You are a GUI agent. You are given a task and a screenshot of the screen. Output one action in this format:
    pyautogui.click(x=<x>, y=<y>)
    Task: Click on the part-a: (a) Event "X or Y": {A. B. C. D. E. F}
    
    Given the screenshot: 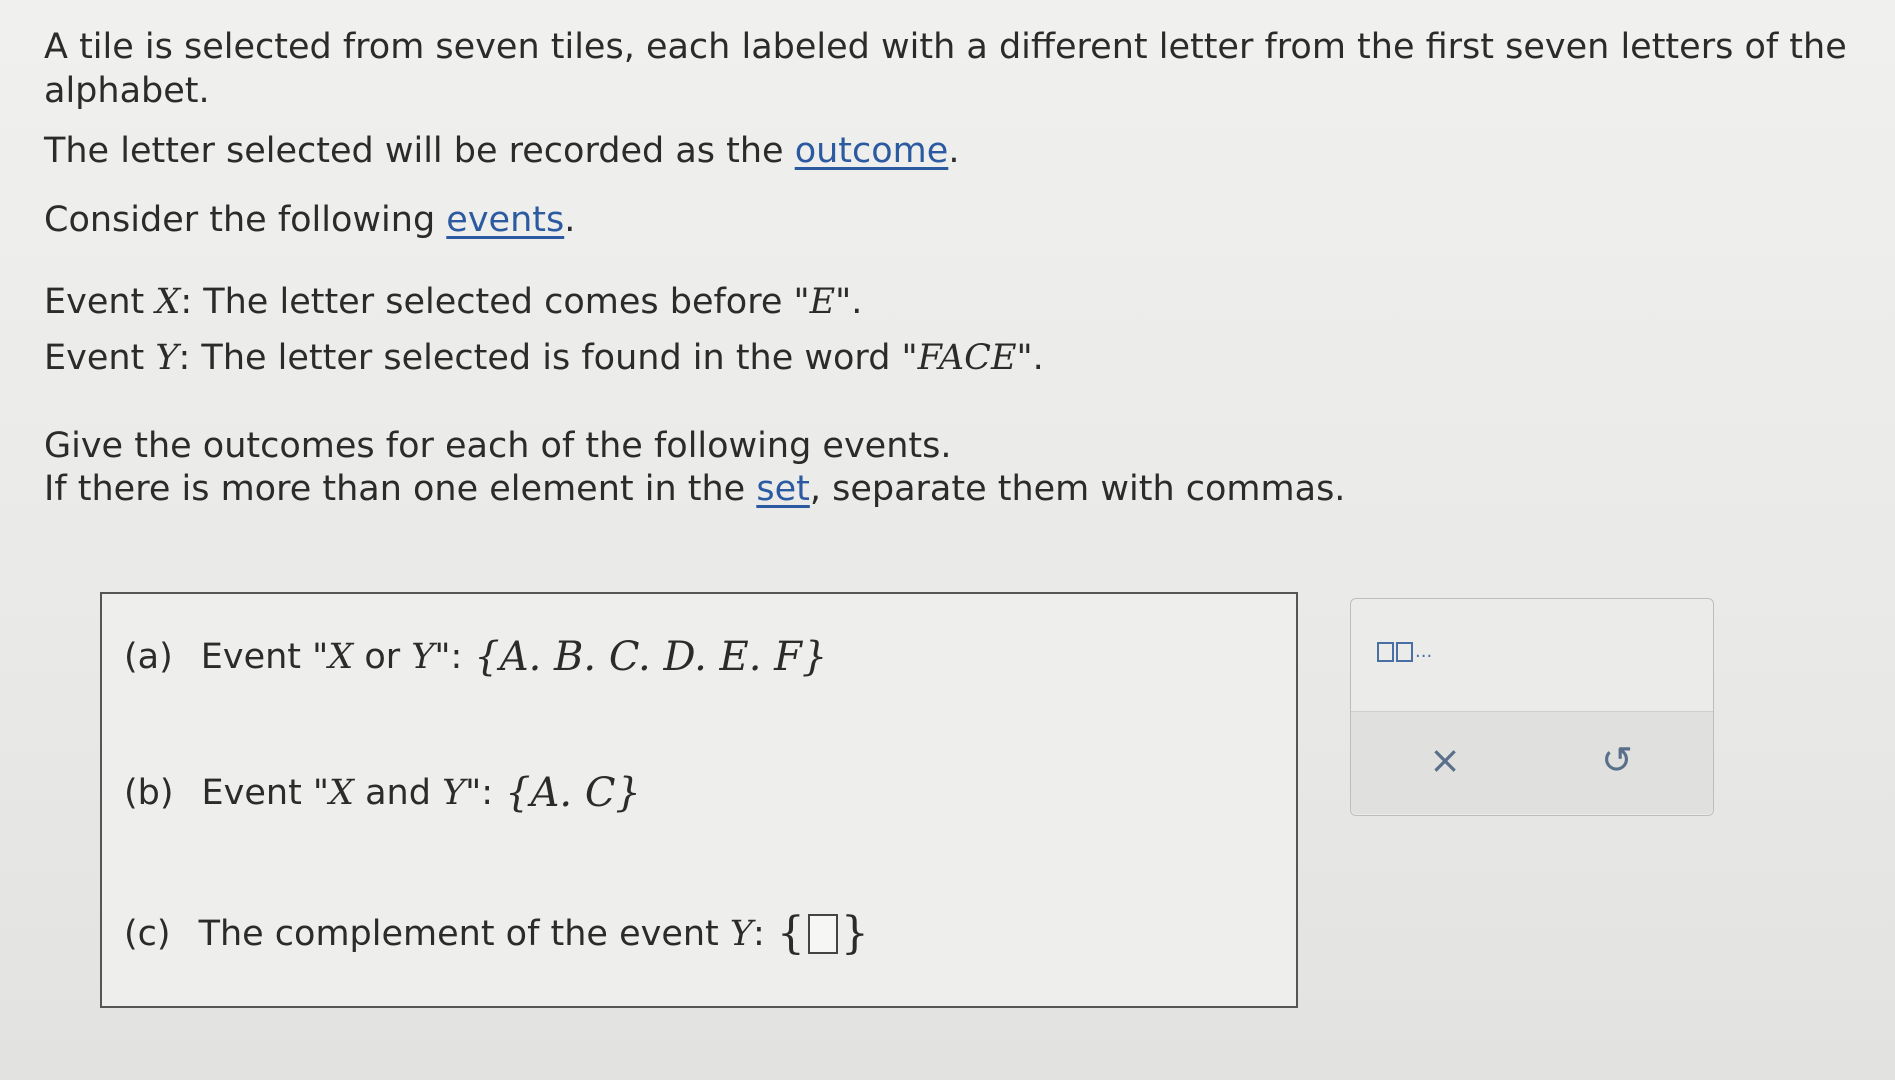 What is the action you would take?
    pyautogui.click(x=475, y=657)
    